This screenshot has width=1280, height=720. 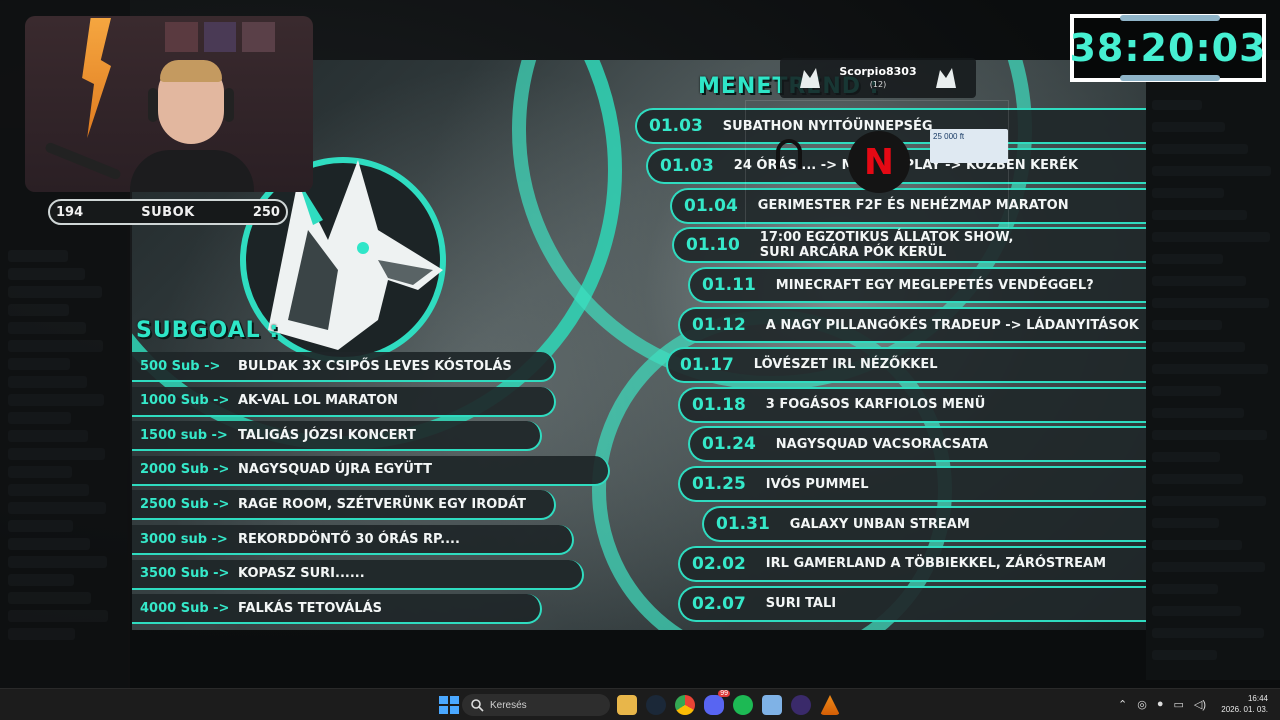 I want to click on subgoal-text: AK-VAL LOL MARATON, so click(x=318, y=401).